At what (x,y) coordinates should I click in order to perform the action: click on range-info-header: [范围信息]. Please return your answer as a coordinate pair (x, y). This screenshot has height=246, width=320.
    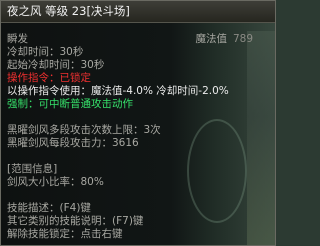
    Looking at the image, I should click on (32, 169).